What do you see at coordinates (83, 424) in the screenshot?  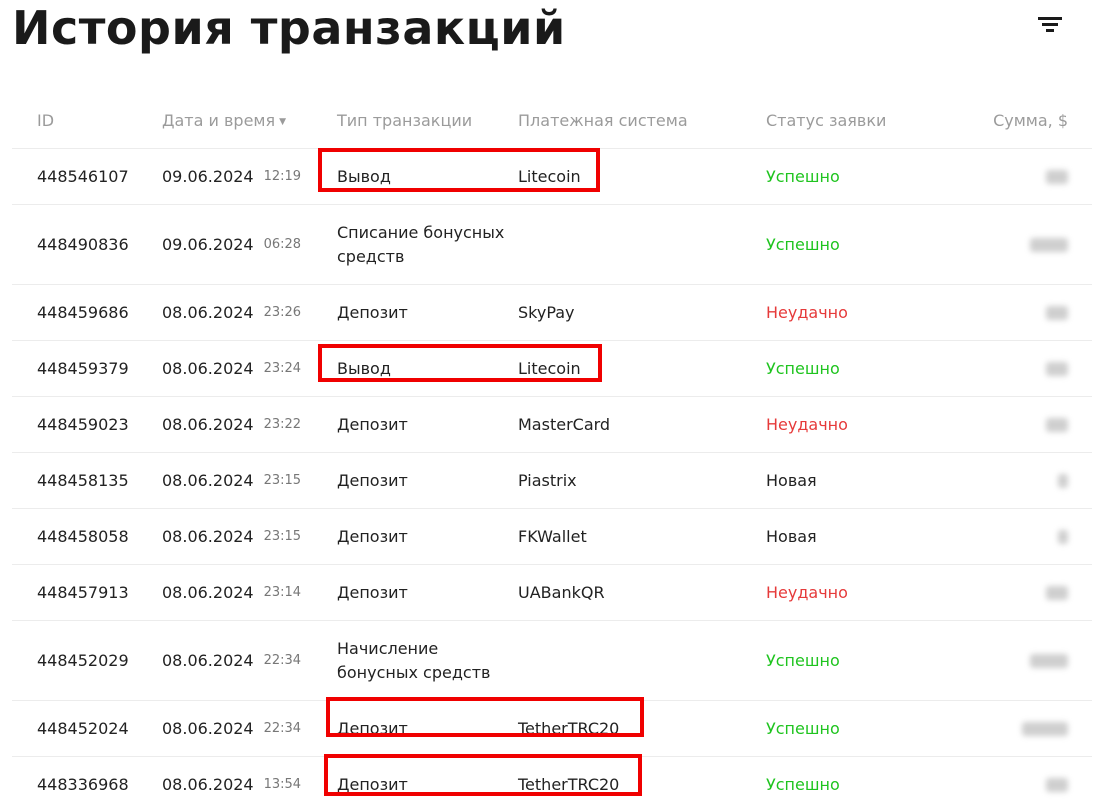 I see `row-id: 448459023` at bounding box center [83, 424].